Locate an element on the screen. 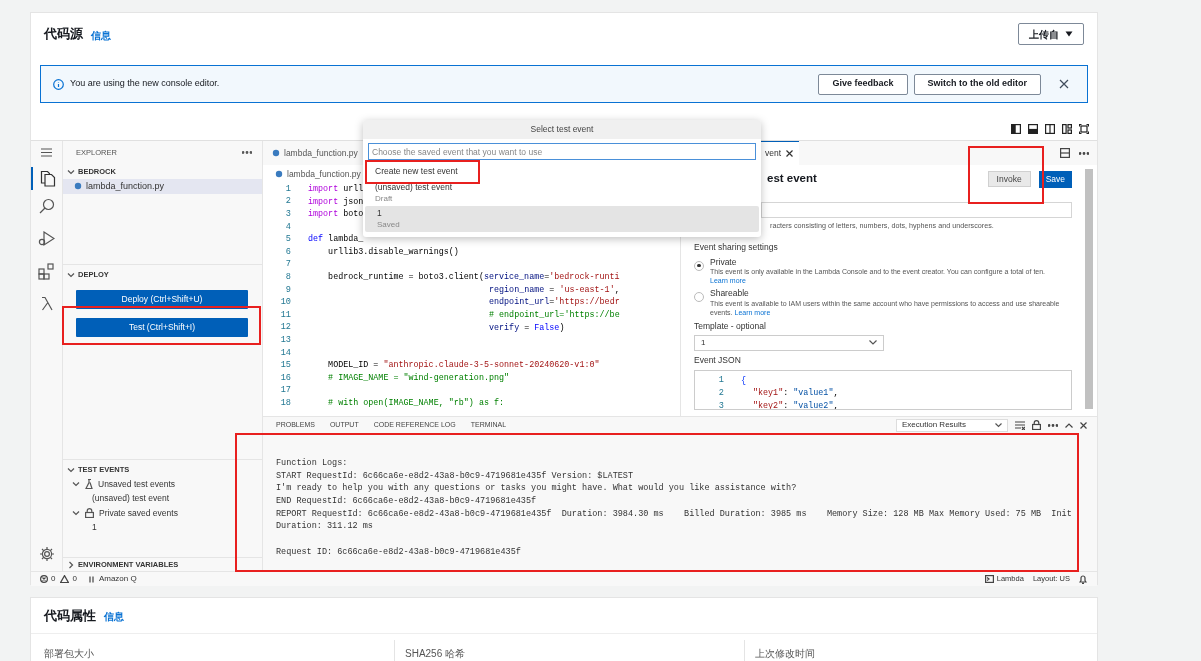 The image size is (1201, 661). line-number: 13 is located at coordinates (285, 340).